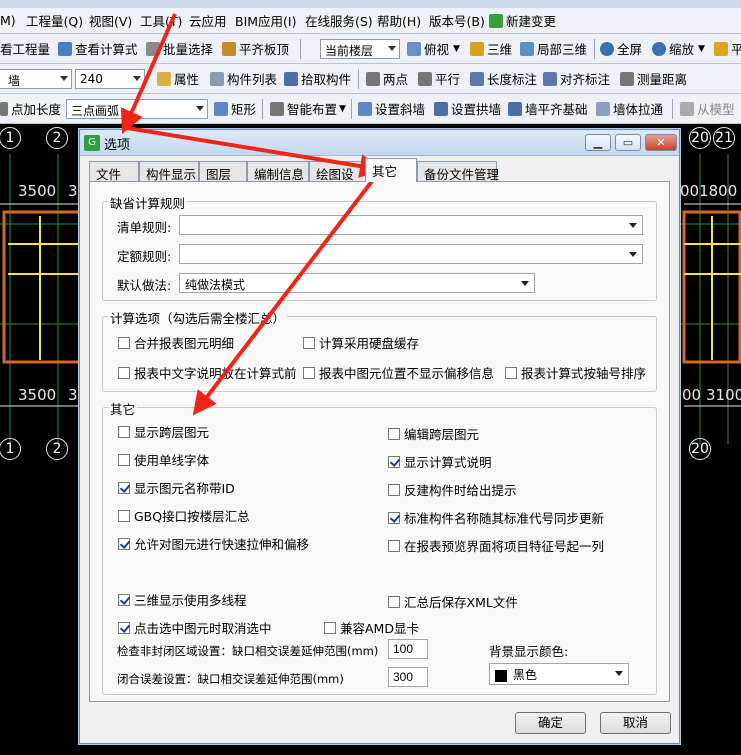  I want to click on menu-item-version: 版本号(B), so click(457, 20).